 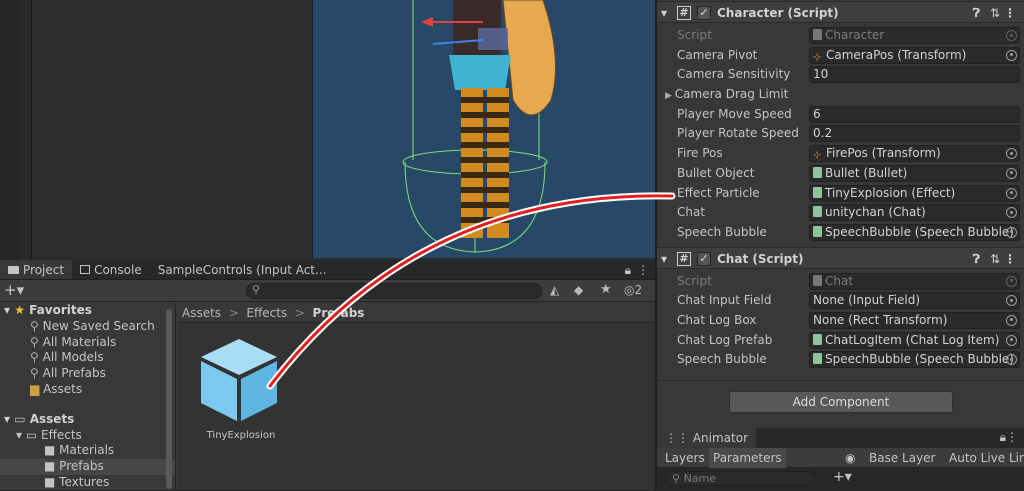 I want to click on speech-bubble-field: SpeechBubble (Speech Bubble), so click(x=914, y=232).